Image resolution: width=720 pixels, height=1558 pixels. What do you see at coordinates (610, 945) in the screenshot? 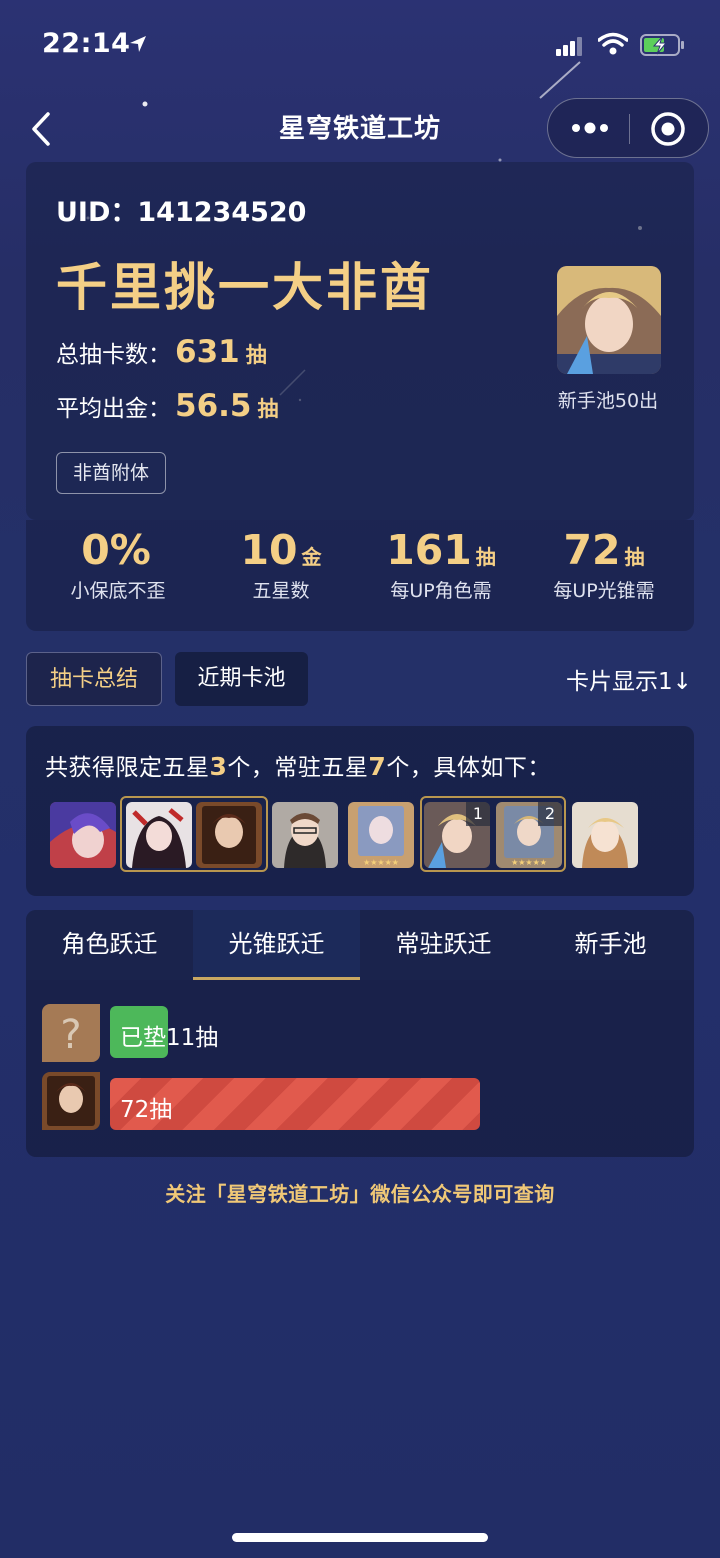
I see `pool-tab-beginner: 新手池` at bounding box center [610, 945].